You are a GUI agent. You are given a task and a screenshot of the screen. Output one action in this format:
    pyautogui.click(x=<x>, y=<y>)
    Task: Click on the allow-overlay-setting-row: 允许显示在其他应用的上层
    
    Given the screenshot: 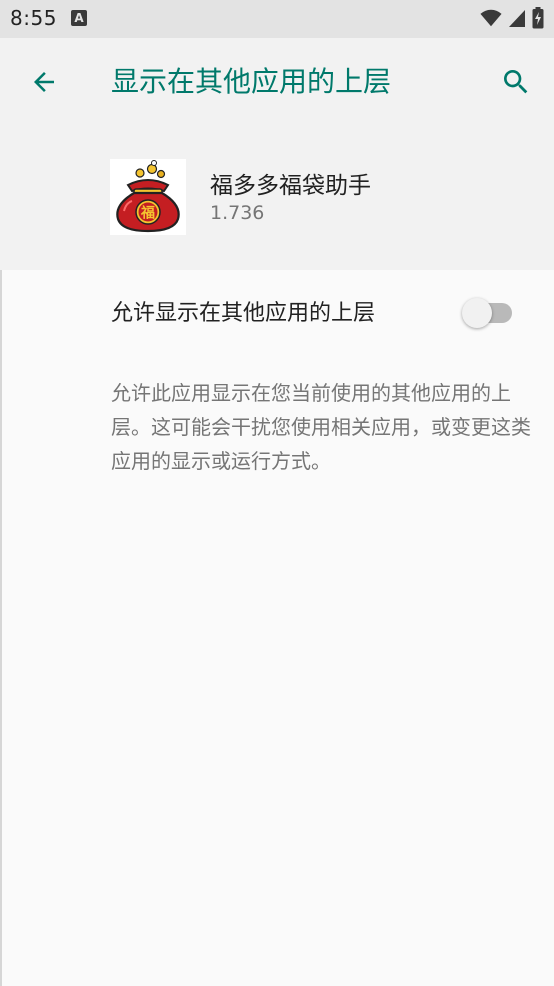 What is the action you would take?
    pyautogui.click(x=277, y=313)
    